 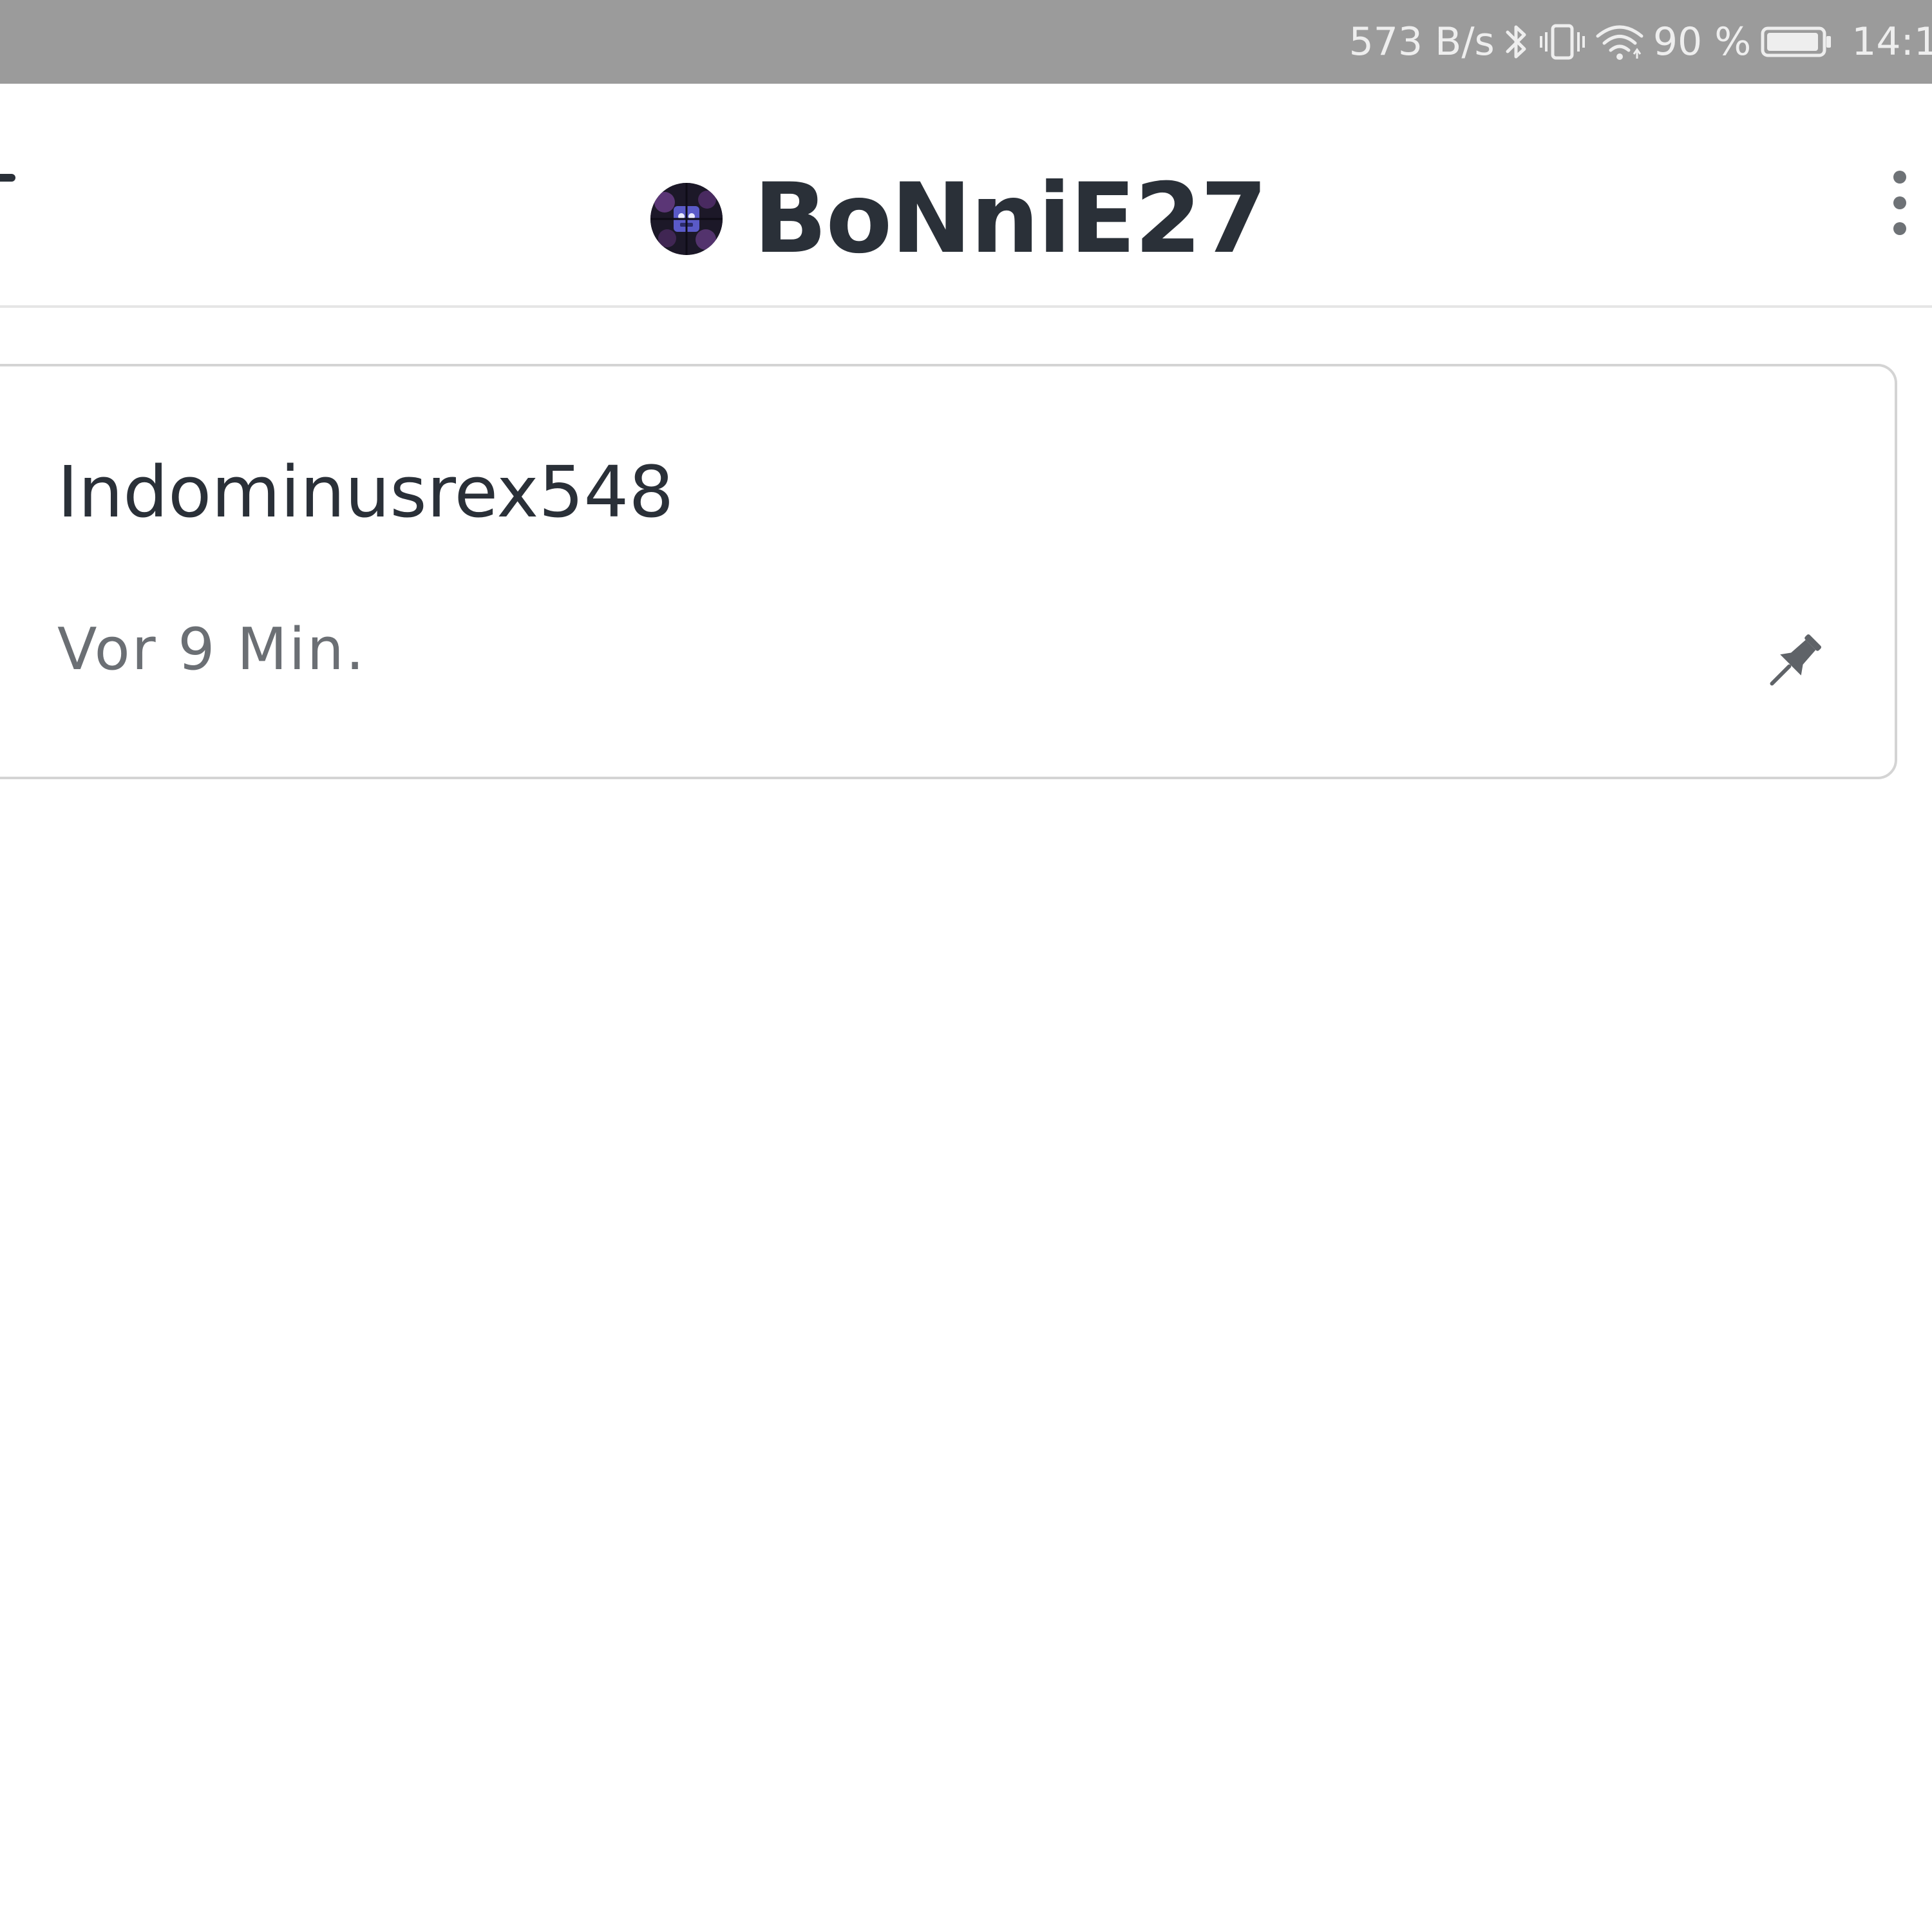 I want to click on battery-icon, so click(x=1796, y=42).